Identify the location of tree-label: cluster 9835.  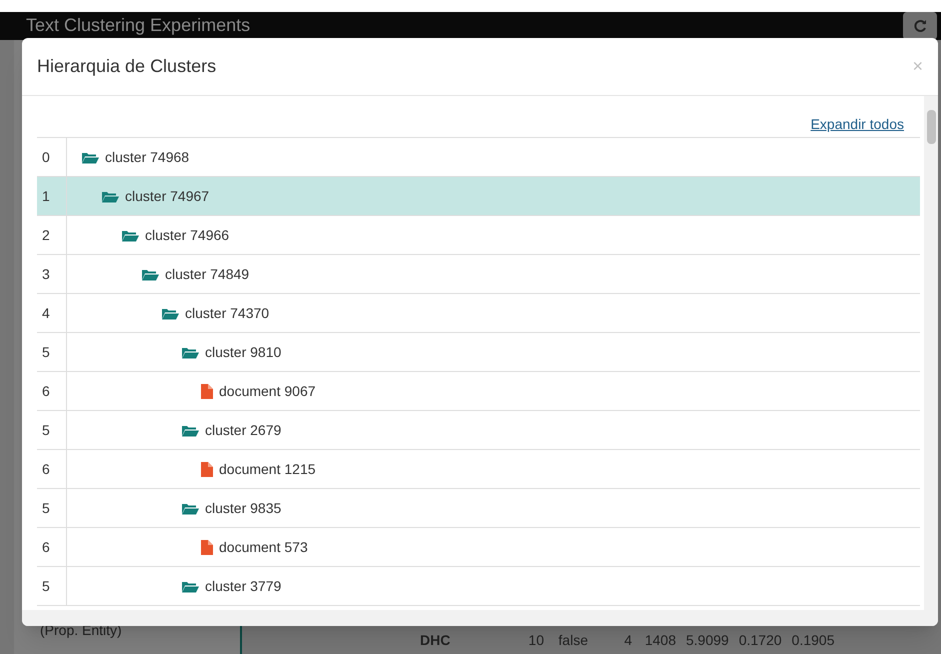
(243, 508).